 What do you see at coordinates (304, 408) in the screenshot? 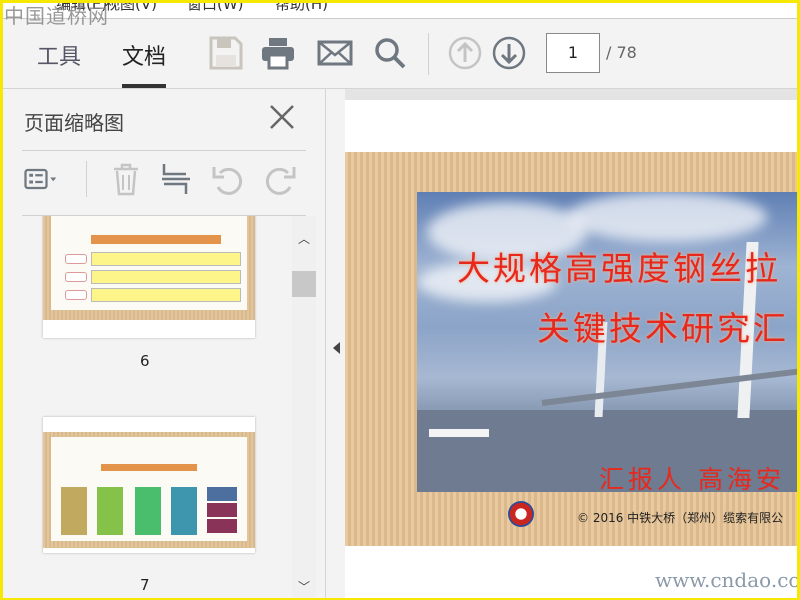
I see `thumbnail-scrollbar: ︿ ﹀` at bounding box center [304, 408].